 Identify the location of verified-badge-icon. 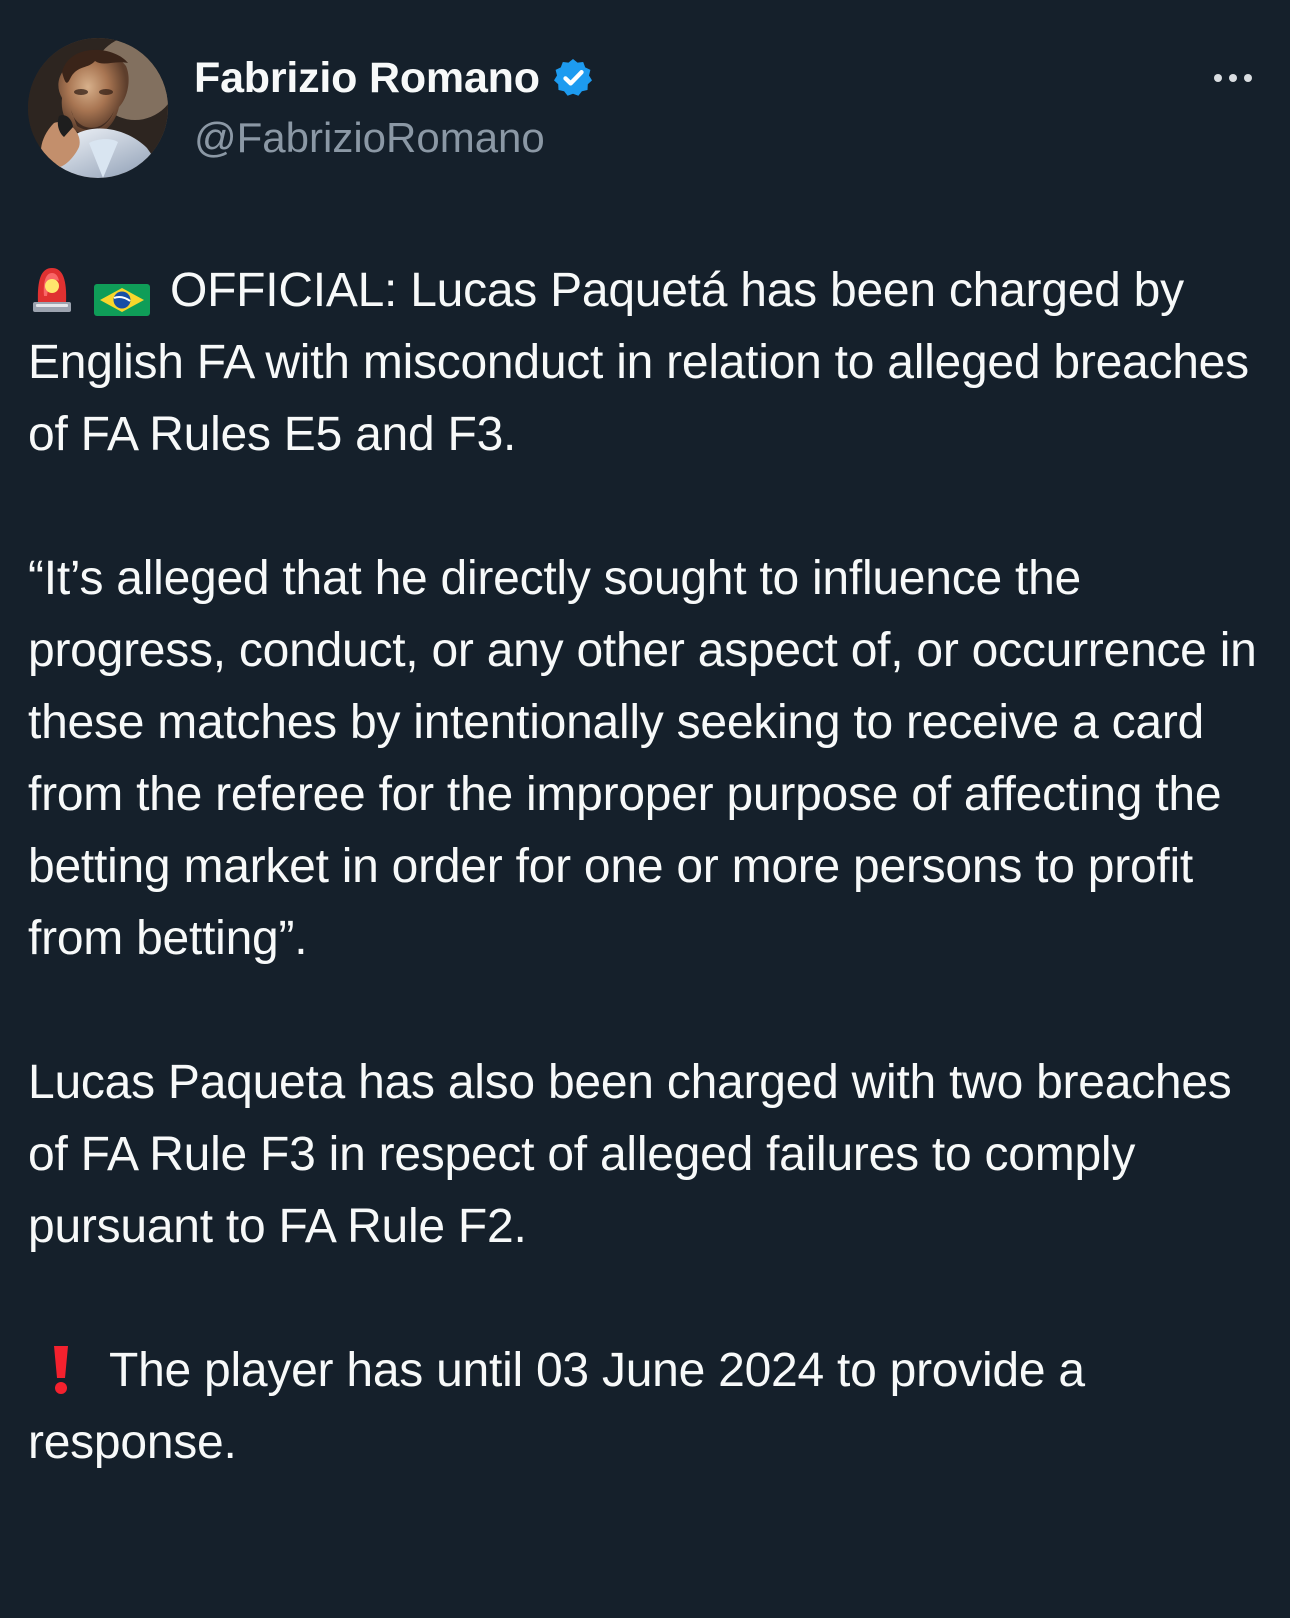
(573, 78).